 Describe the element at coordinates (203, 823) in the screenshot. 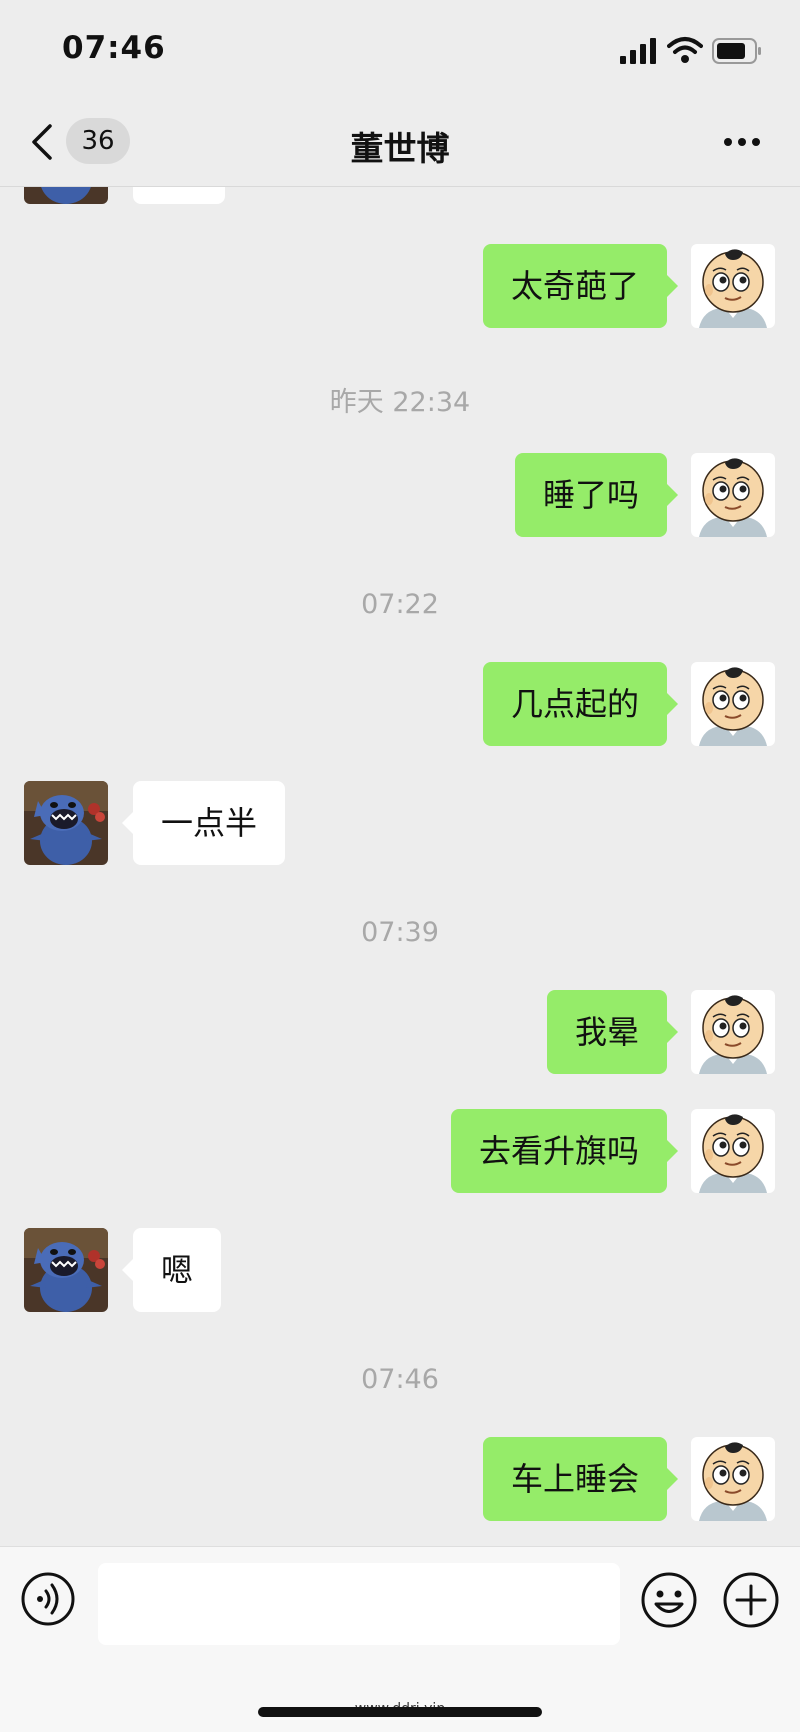

I see `message-bubble-received: 一点半` at that location.